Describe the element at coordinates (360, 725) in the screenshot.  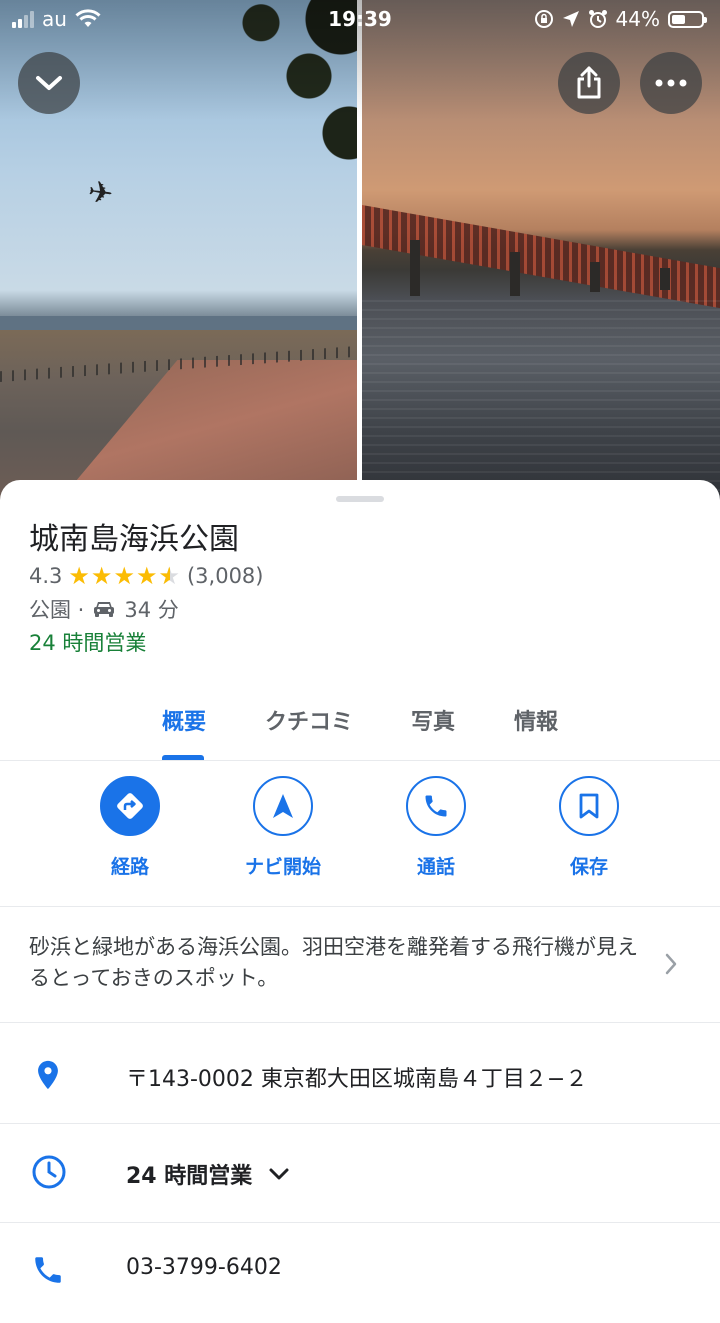
I see `tab-bar: 概要 クチコミ 写真 情報` at that location.